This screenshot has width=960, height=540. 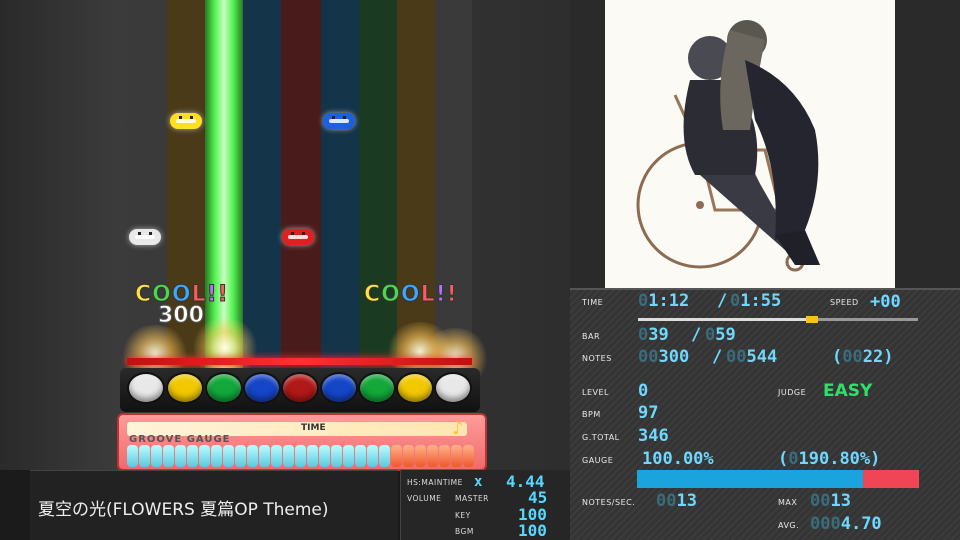 What do you see at coordinates (428, 295) in the screenshot?
I see `judge-letter: L` at bounding box center [428, 295].